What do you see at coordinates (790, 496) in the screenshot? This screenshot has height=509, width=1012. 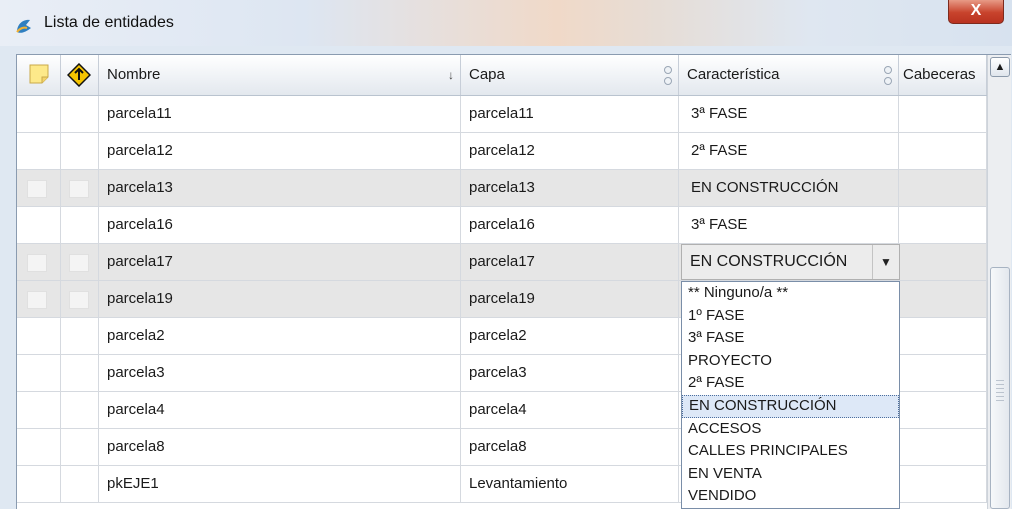 I see `dropdown-option: VENDIDO` at bounding box center [790, 496].